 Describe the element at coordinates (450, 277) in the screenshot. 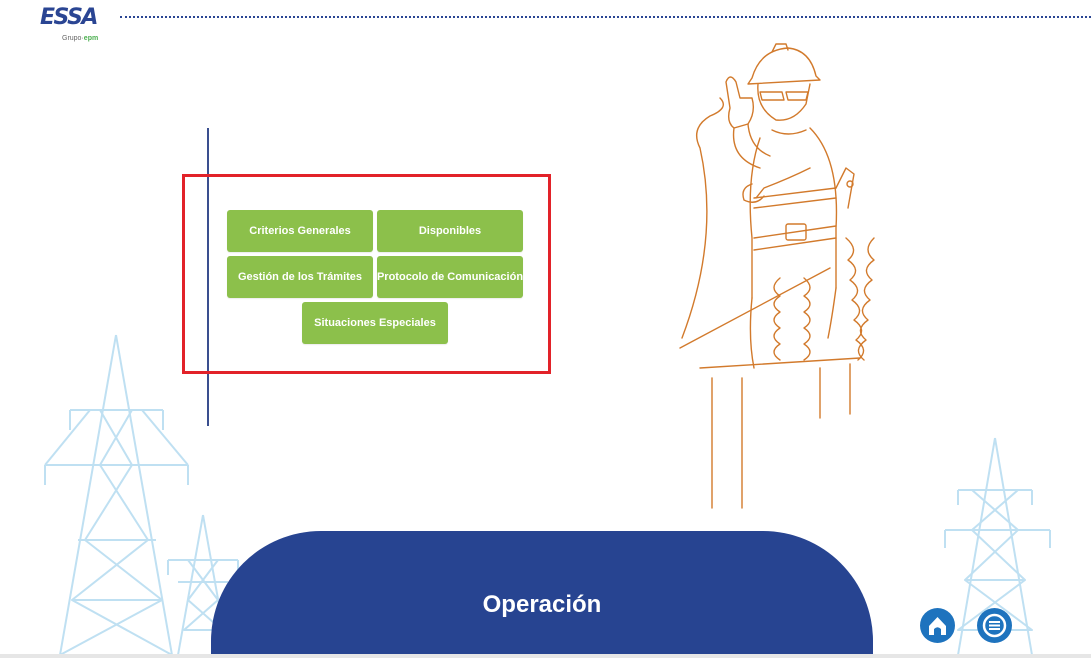

I see `protocolo-comunicacion-button: Protocolo de Comunicación` at that location.